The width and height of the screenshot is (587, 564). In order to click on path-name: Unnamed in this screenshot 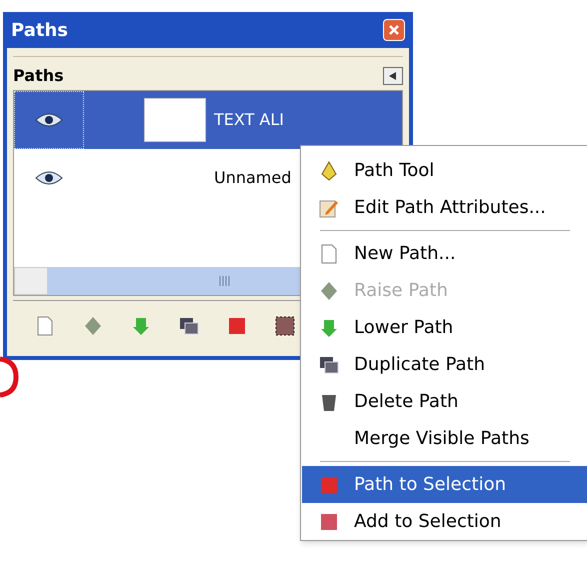, I will do `click(253, 178)`.